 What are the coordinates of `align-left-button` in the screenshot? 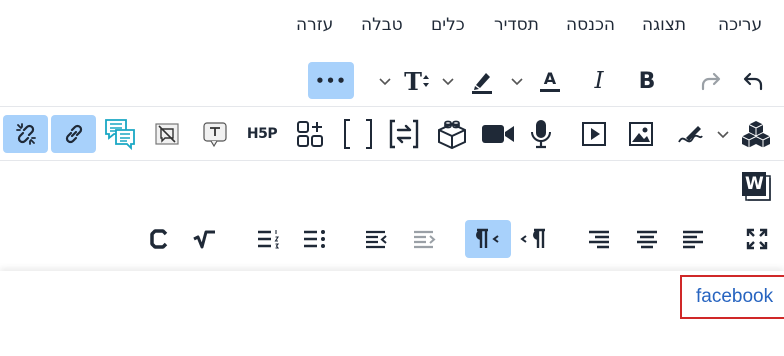 It's located at (693, 239).